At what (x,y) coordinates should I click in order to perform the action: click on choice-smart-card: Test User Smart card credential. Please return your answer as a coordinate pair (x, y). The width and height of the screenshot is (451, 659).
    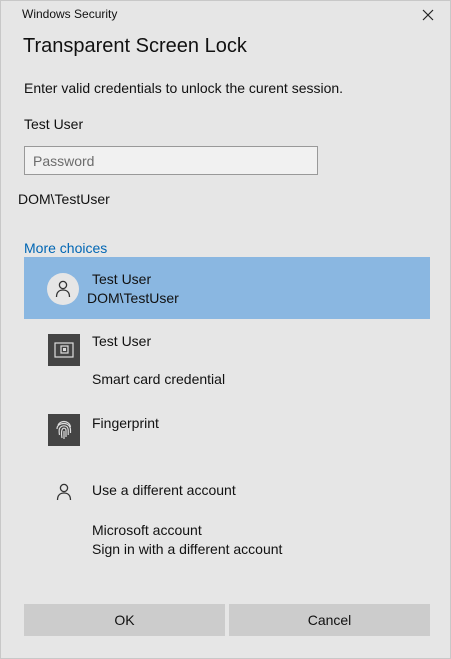
    Looking at the image, I should click on (227, 353).